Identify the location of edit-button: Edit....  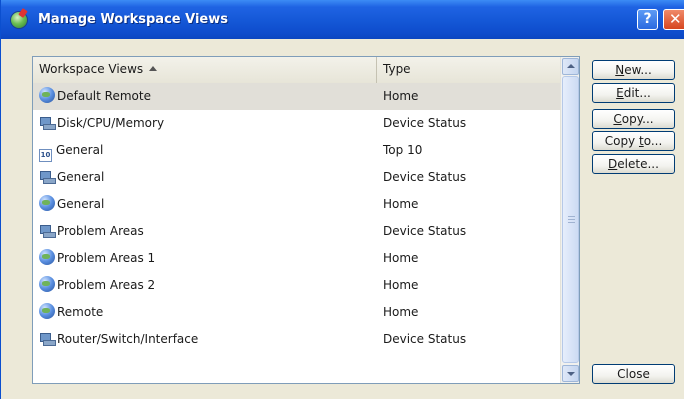
(633, 93).